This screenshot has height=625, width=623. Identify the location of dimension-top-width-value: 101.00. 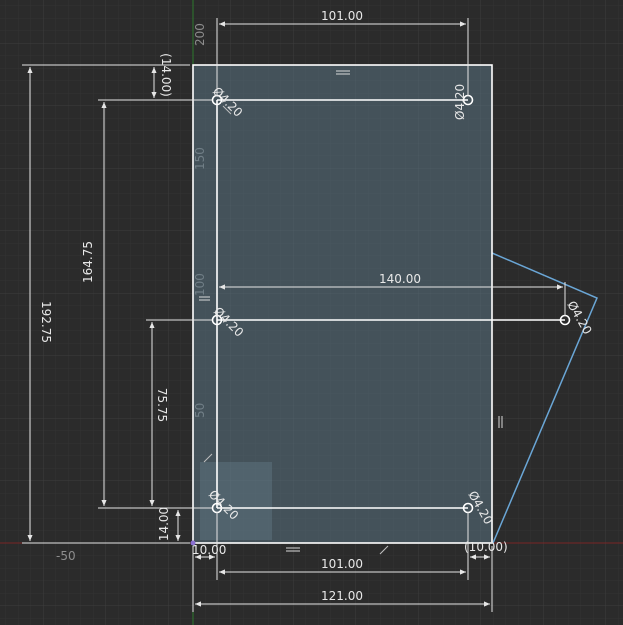
(342, 16).